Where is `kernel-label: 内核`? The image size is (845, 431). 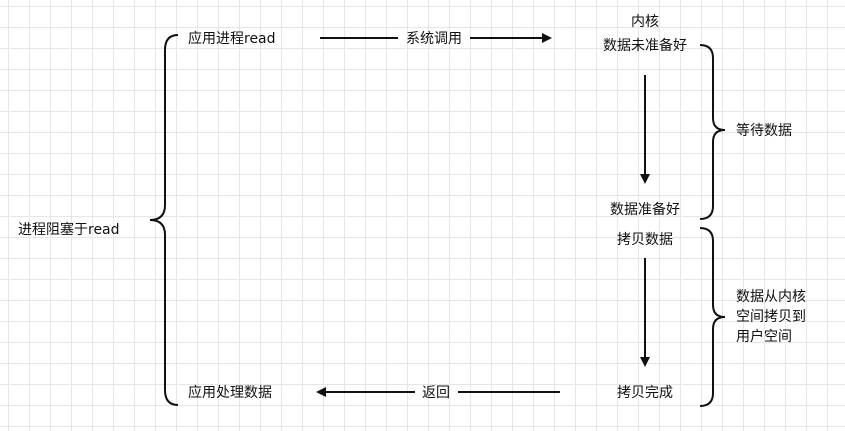
kernel-label: 内核 is located at coordinates (645, 22).